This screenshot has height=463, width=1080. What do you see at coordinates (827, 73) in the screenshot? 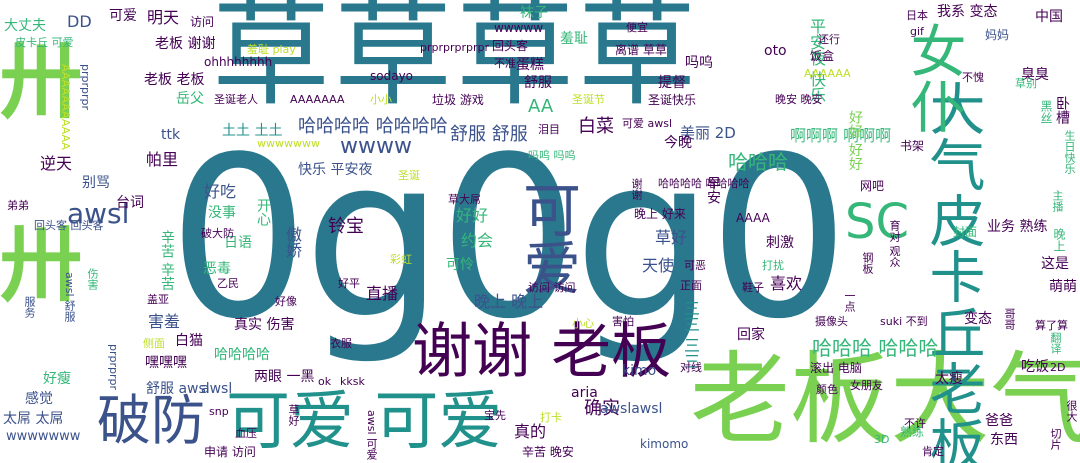
I see `cloud-word-aaaaaa: AAAAAA` at bounding box center [827, 73].